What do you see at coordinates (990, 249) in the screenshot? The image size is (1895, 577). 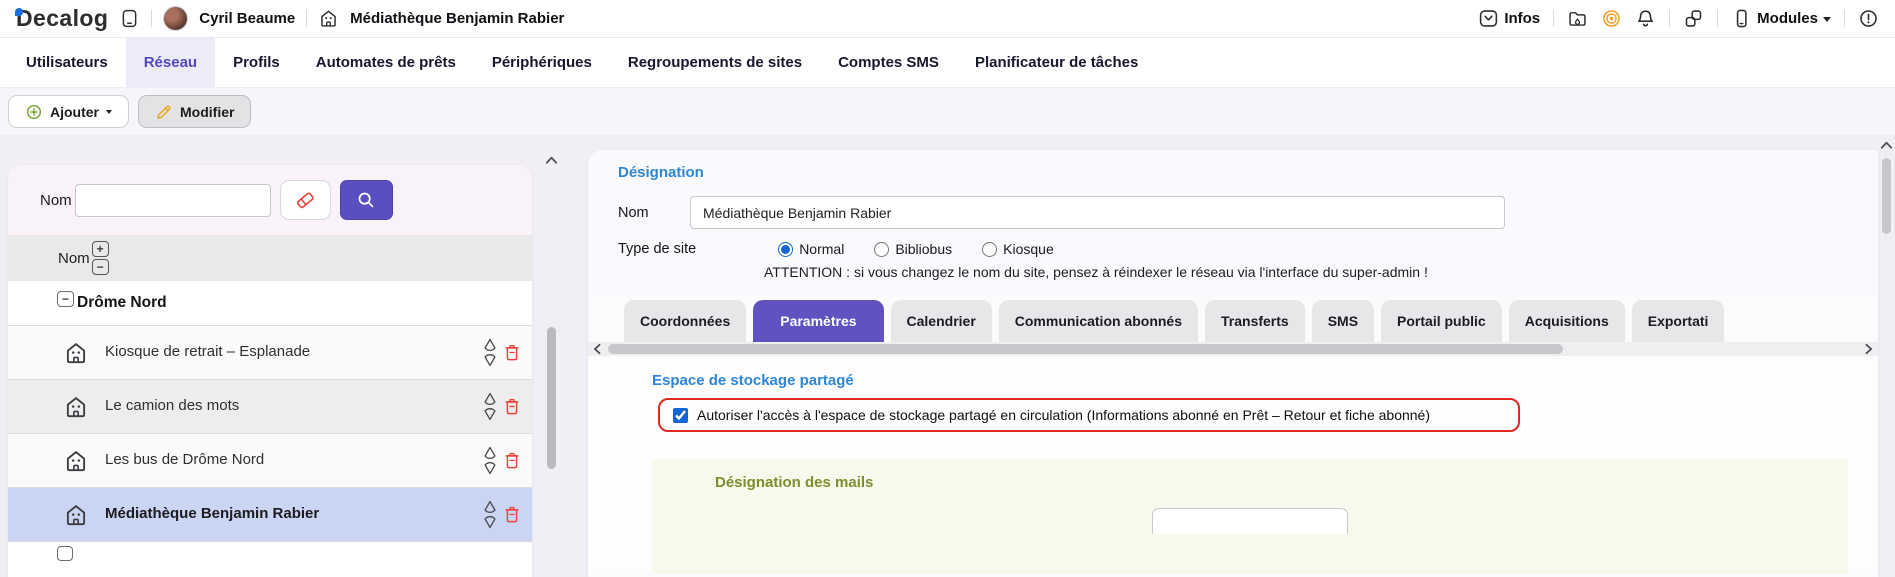 I see `radio-kiosque-input` at bounding box center [990, 249].